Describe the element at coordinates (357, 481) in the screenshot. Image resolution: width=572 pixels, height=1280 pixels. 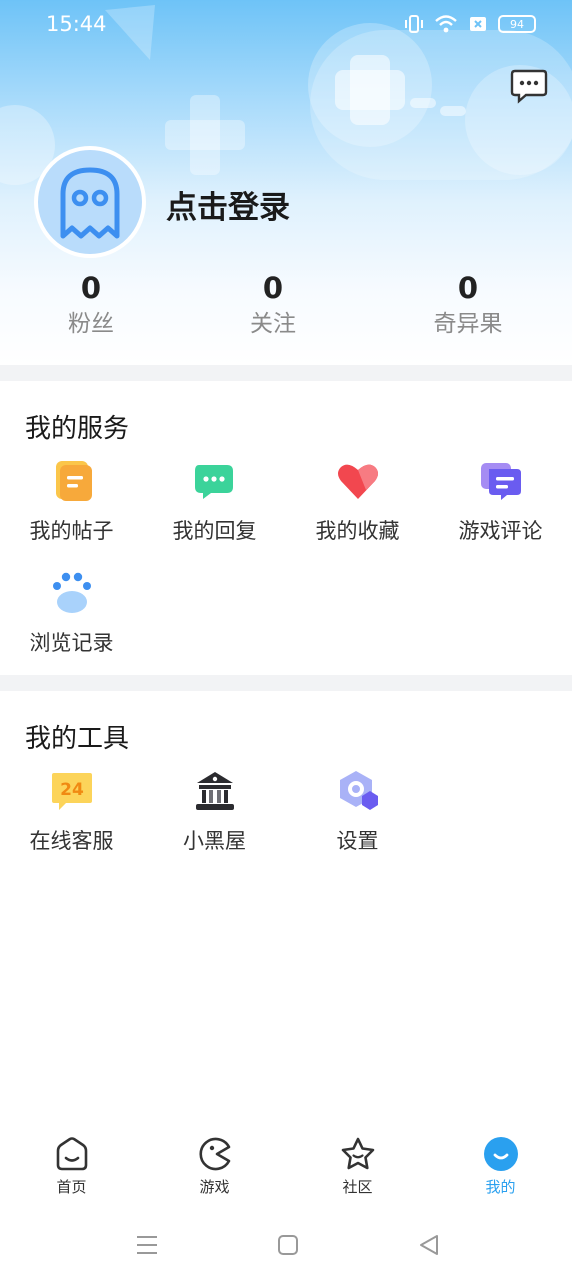
I see `favorite-heart-icon` at that location.